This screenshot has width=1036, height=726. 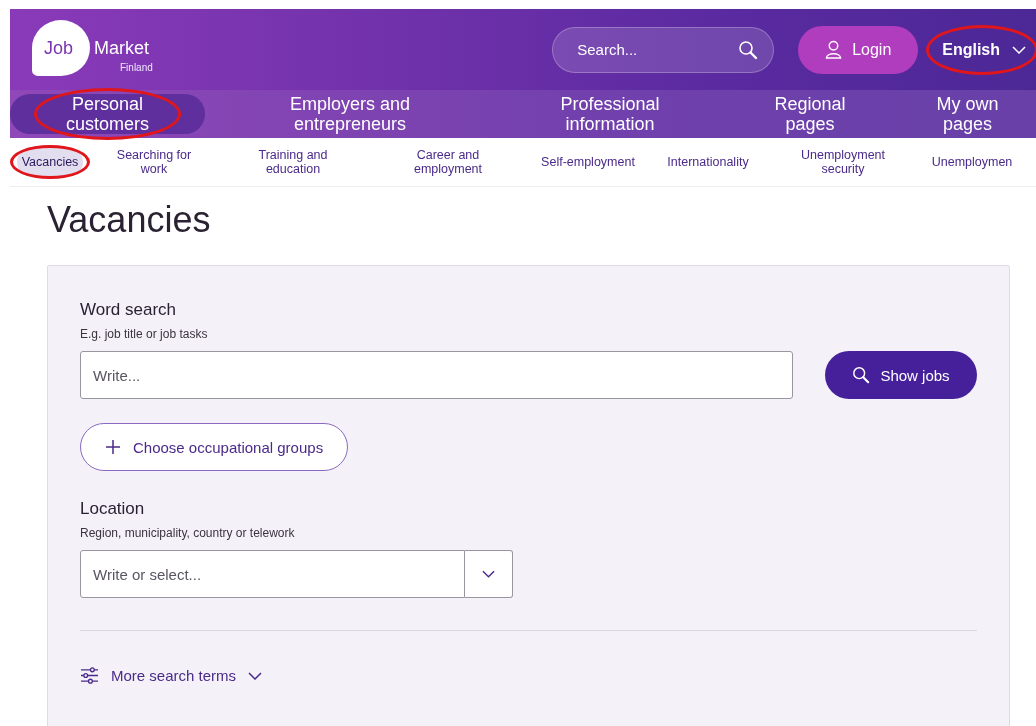 What do you see at coordinates (708, 162) in the screenshot?
I see `sub-nav-tab: Internationality` at bounding box center [708, 162].